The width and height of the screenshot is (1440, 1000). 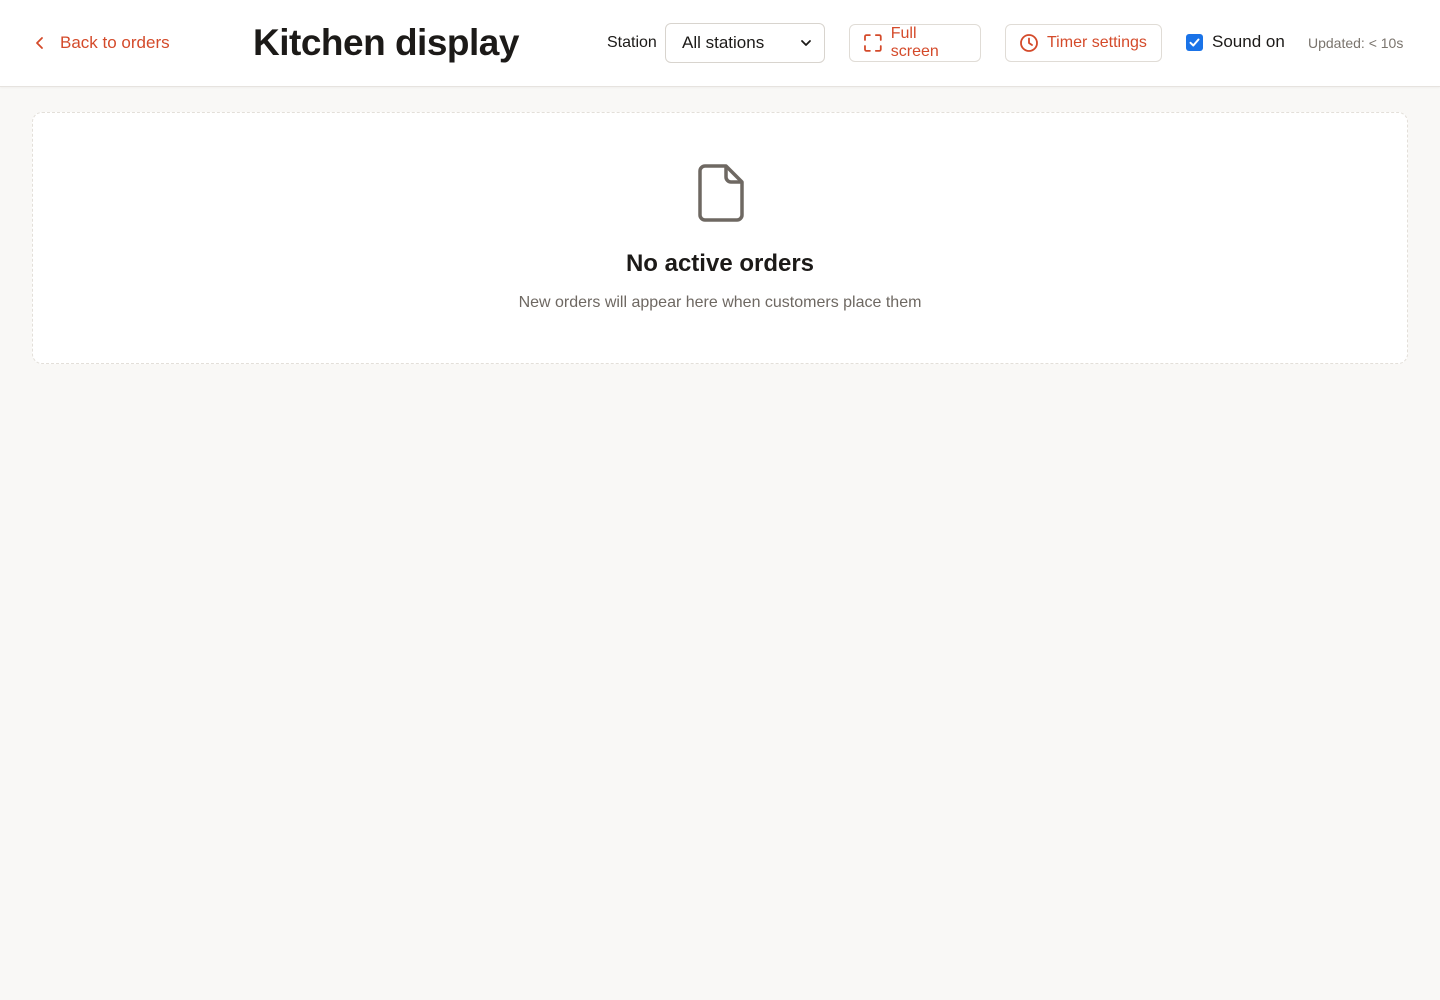 I want to click on station-select: All stations, so click(x=745, y=43).